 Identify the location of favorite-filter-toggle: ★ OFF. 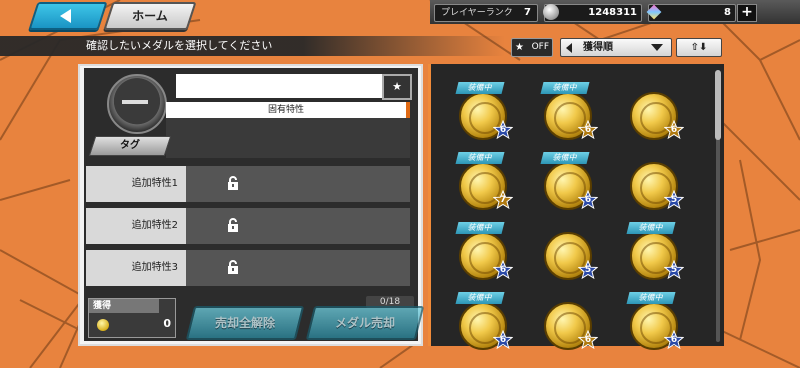
(532, 47).